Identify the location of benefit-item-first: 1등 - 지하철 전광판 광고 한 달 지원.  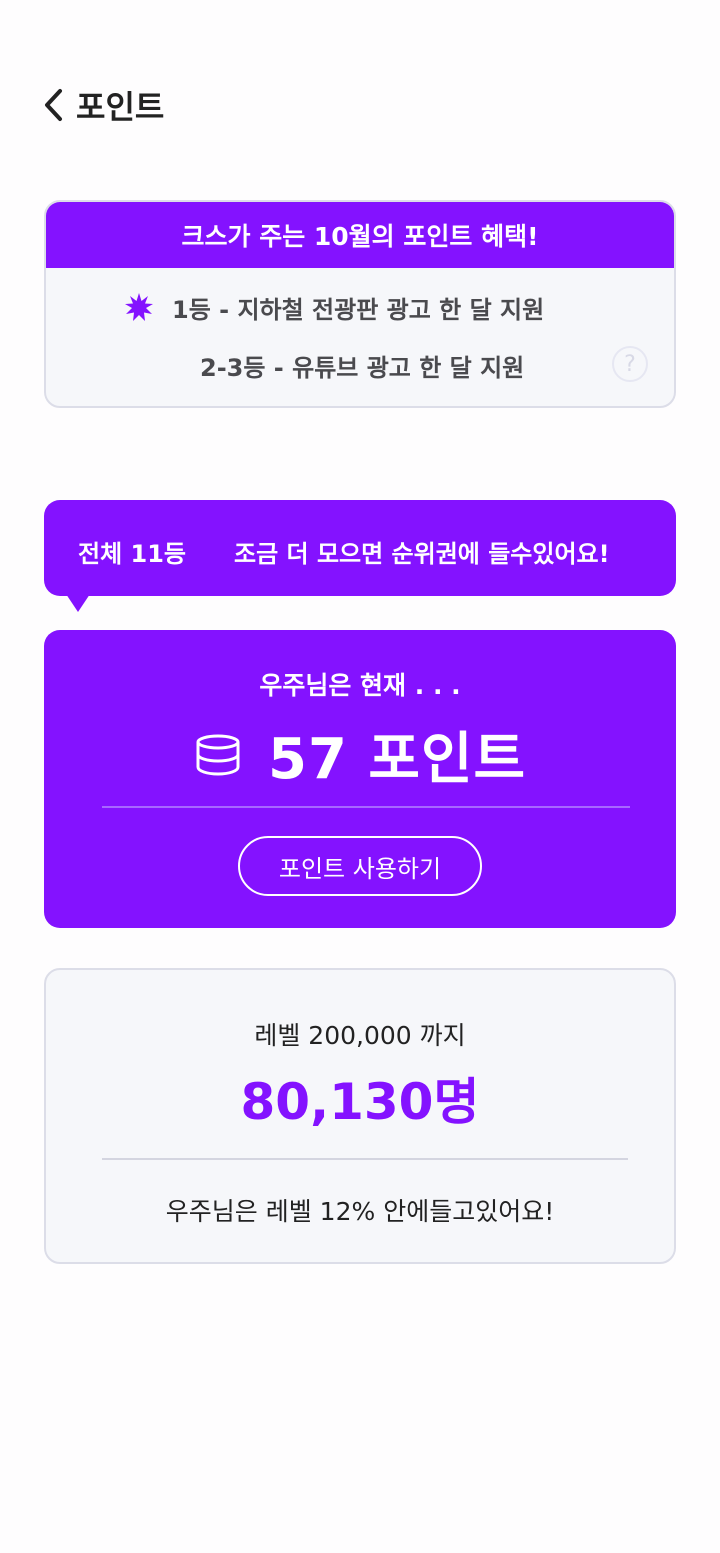
(358, 310).